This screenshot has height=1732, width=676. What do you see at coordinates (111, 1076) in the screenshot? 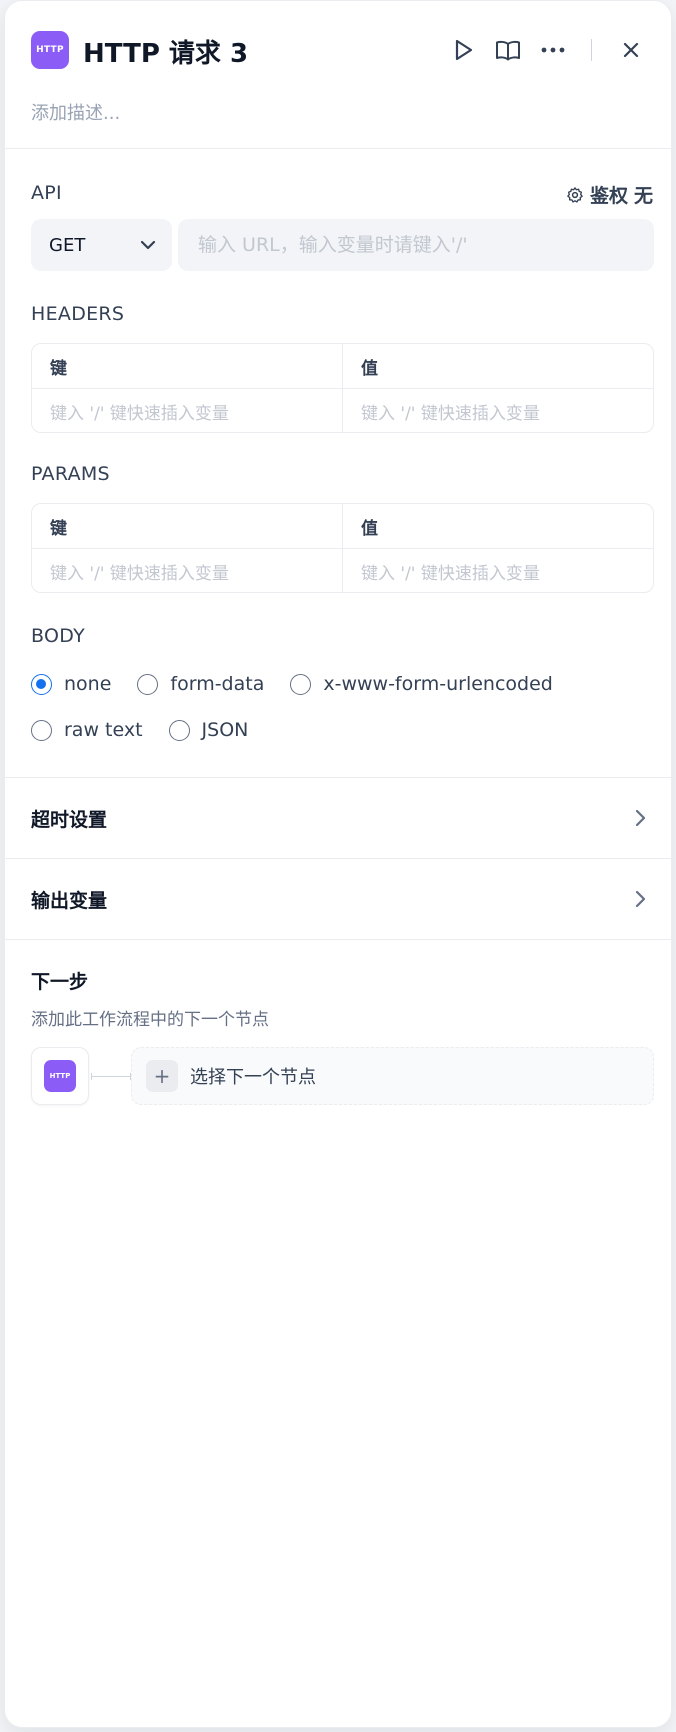
I see `node-connector` at bounding box center [111, 1076].